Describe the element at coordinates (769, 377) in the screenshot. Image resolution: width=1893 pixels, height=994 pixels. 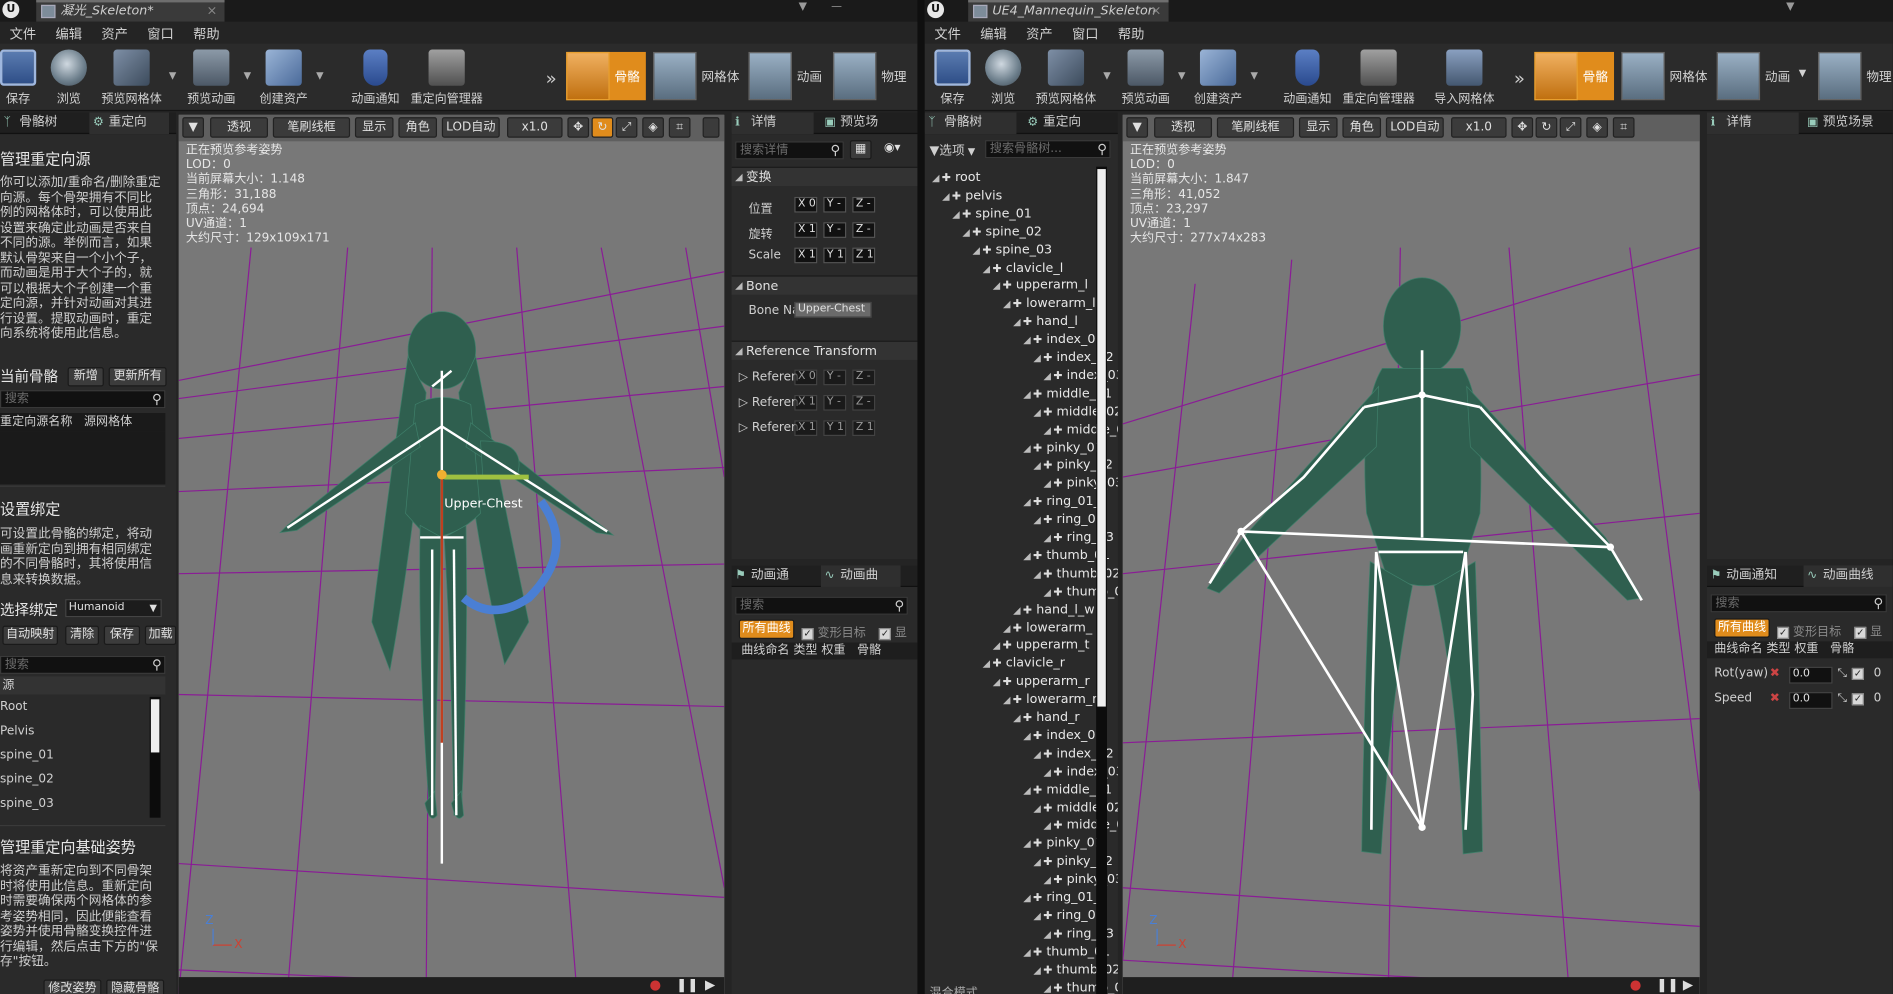
I see `reference-location-row: ▷ Referen` at that location.